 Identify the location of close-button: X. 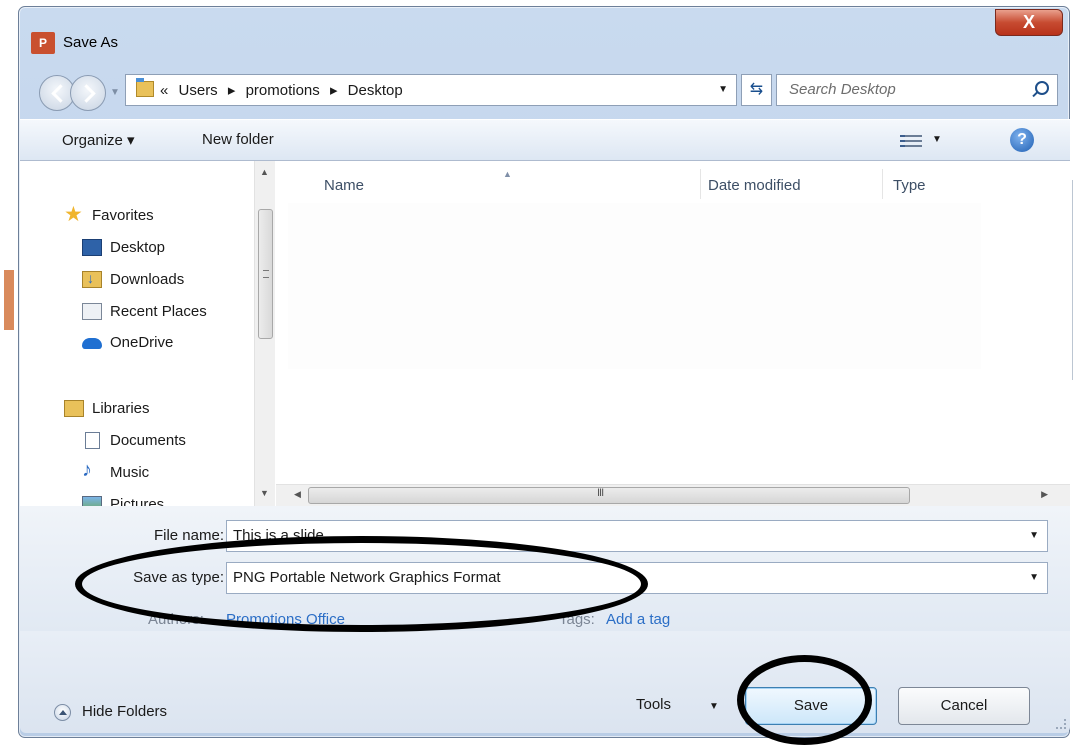
(1029, 22).